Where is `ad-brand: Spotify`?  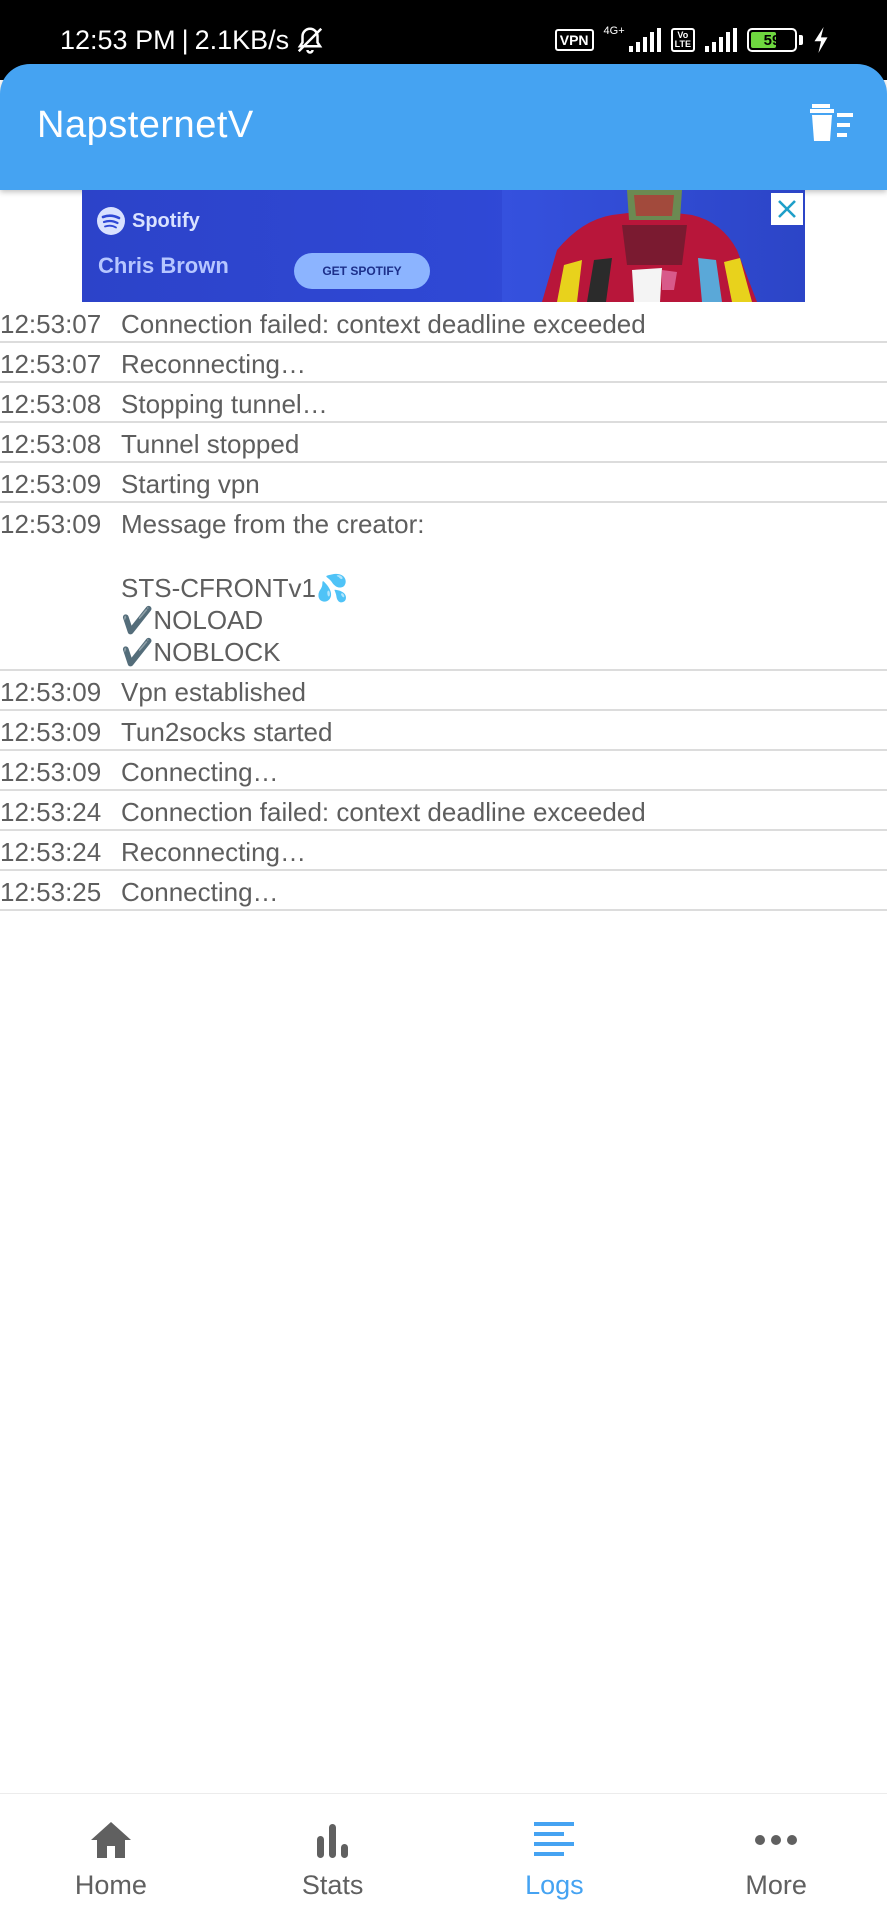
ad-brand: Spotify is located at coordinates (148, 221).